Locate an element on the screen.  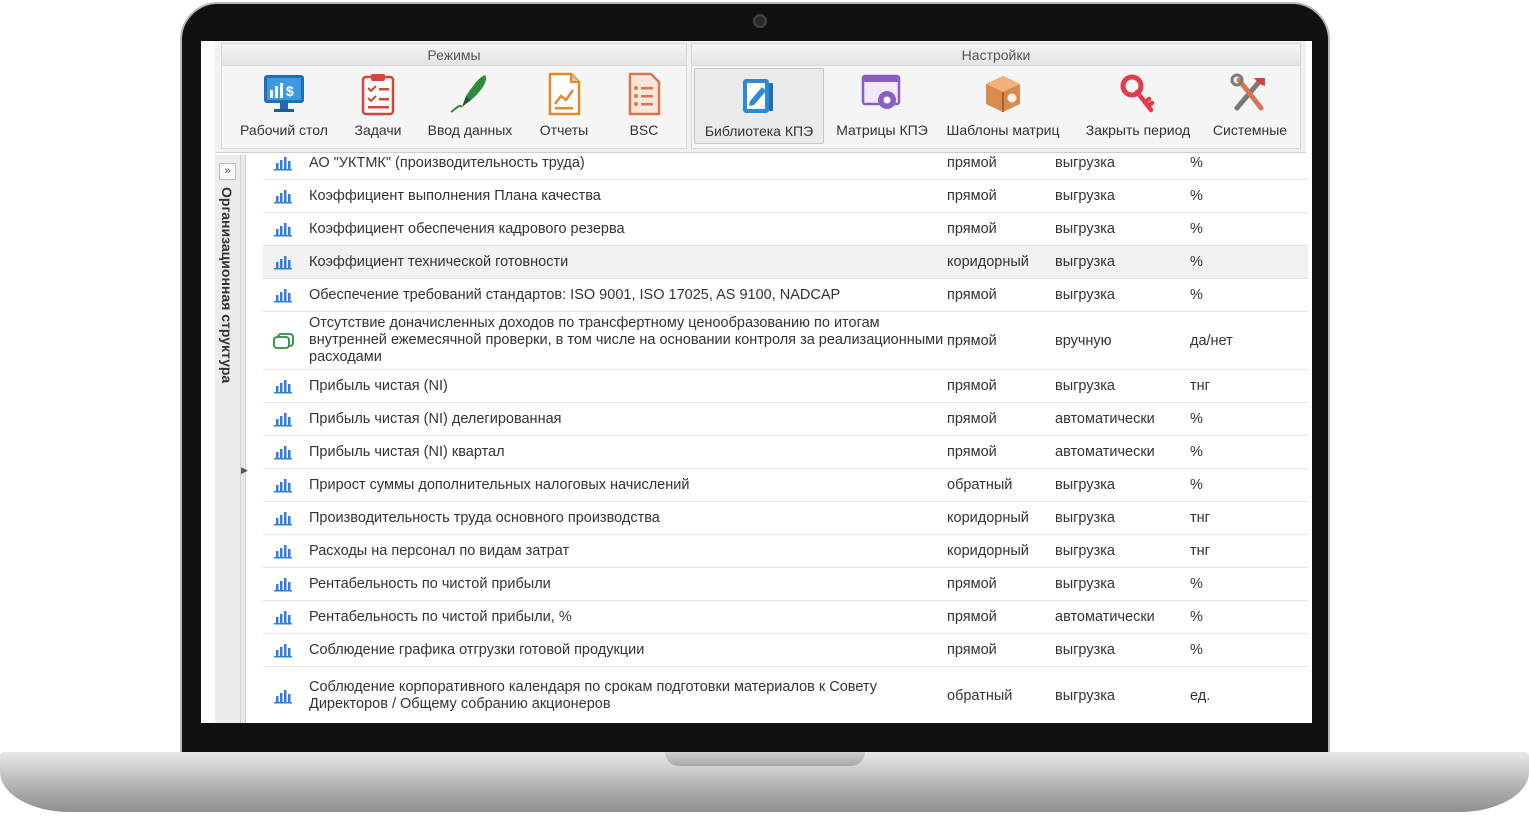
settings-group-title: Настройки is located at coordinates (996, 55).